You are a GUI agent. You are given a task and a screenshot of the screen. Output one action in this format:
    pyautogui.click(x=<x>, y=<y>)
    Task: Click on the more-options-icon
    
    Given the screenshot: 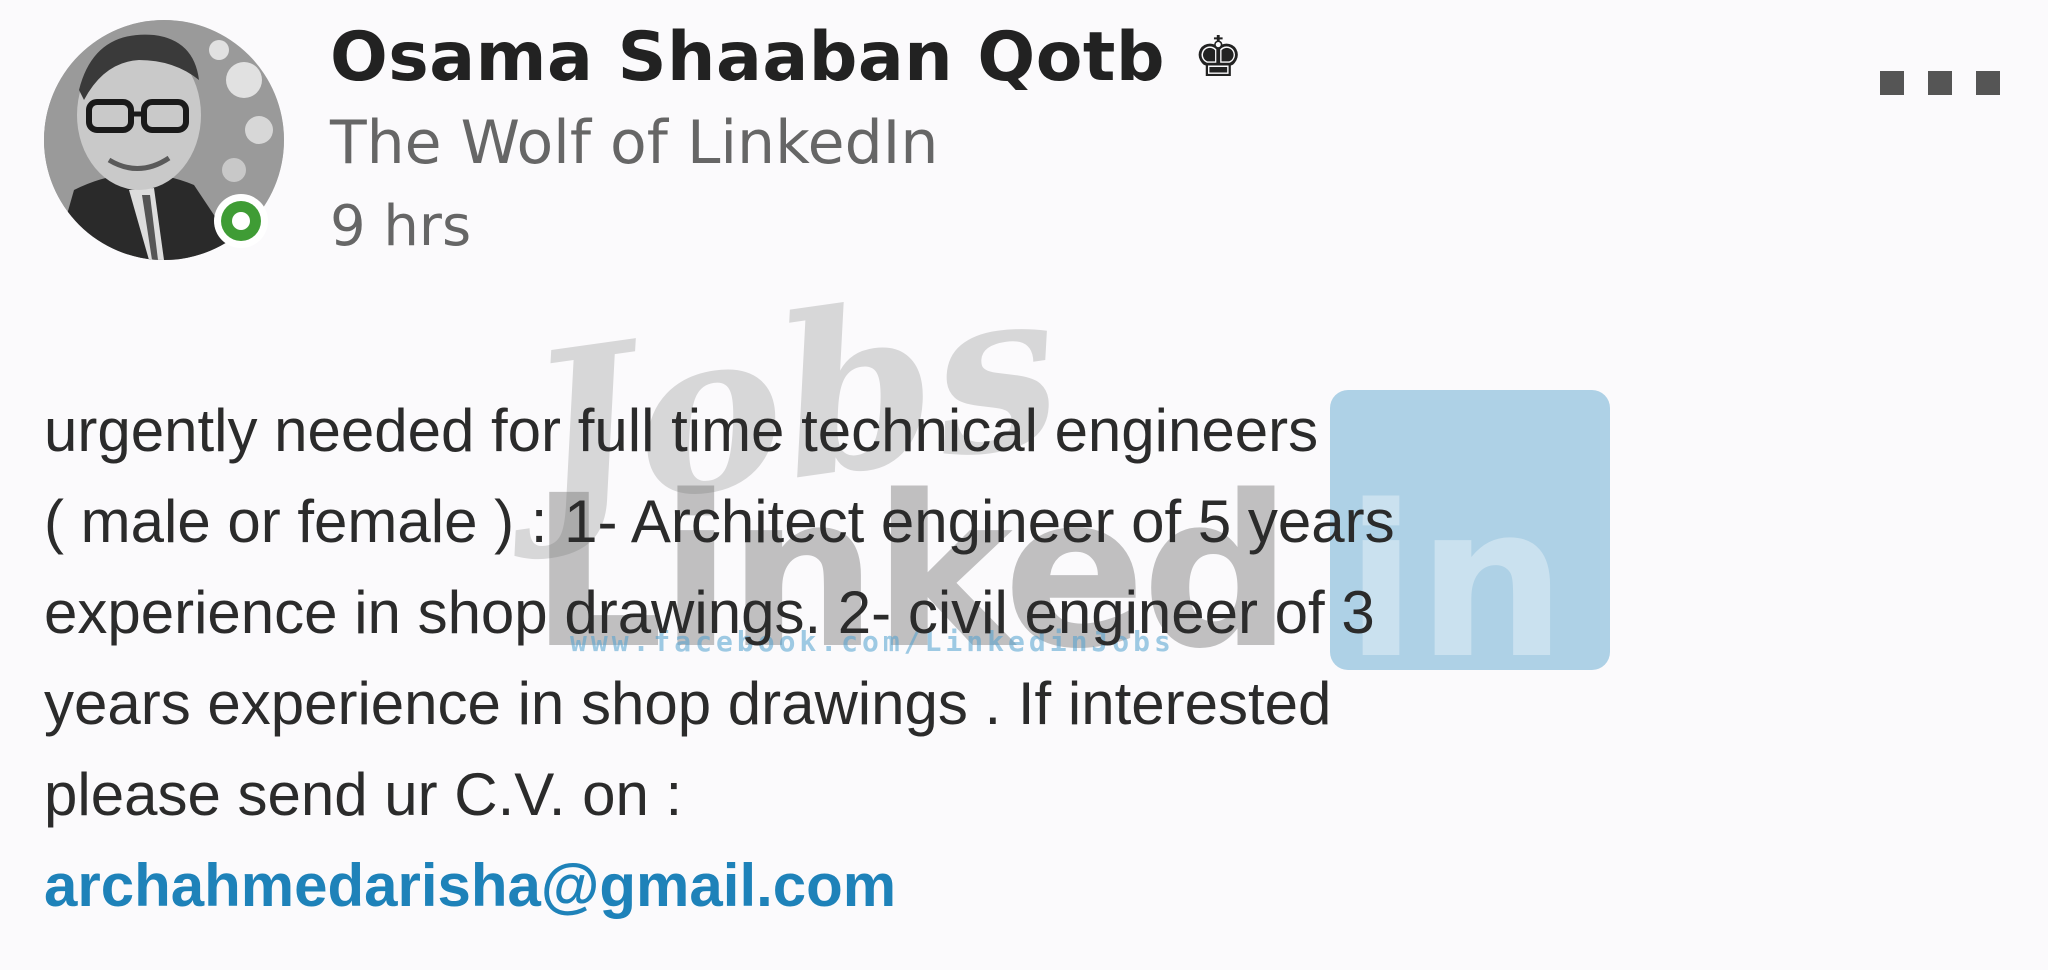 What is the action you would take?
    pyautogui.click(x=1892, y=83)
    